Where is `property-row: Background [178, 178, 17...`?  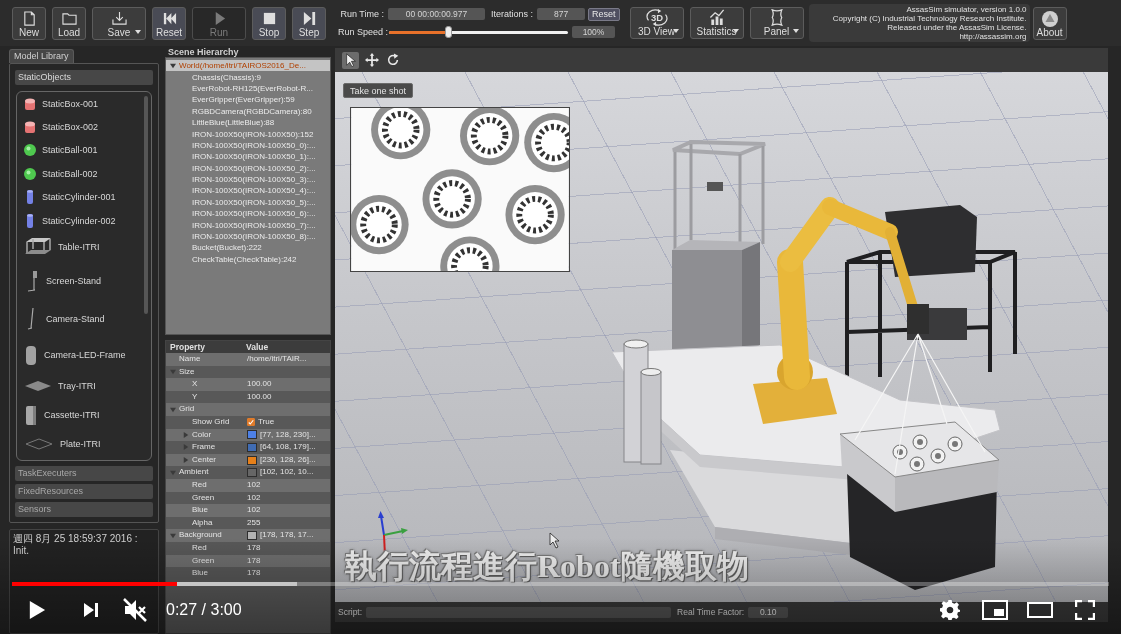 property-row: Background [178, 178, 17... is located at coordinates (248, 535).